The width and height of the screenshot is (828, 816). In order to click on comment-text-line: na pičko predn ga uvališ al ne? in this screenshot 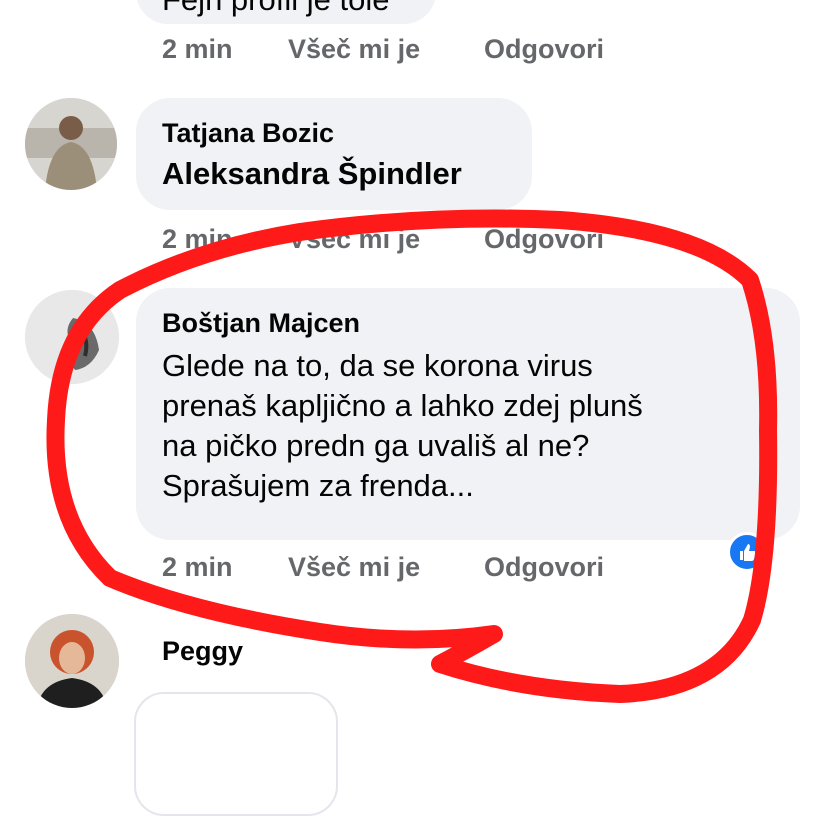, I will do `click(376, 445)`.